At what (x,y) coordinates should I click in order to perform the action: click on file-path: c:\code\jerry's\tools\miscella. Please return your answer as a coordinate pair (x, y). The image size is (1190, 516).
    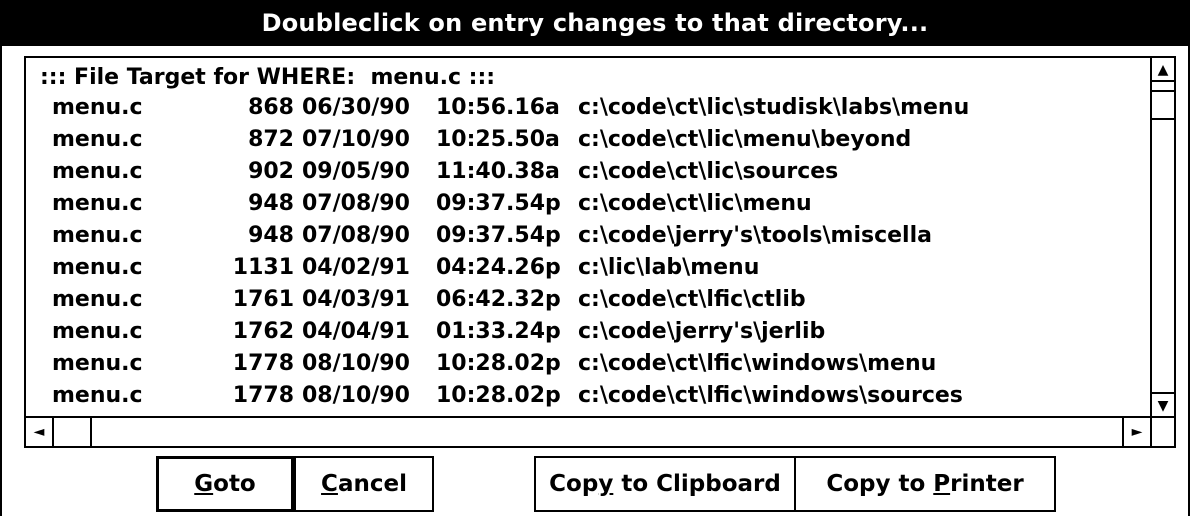
    Looking at the image, I should click on (755, 235).